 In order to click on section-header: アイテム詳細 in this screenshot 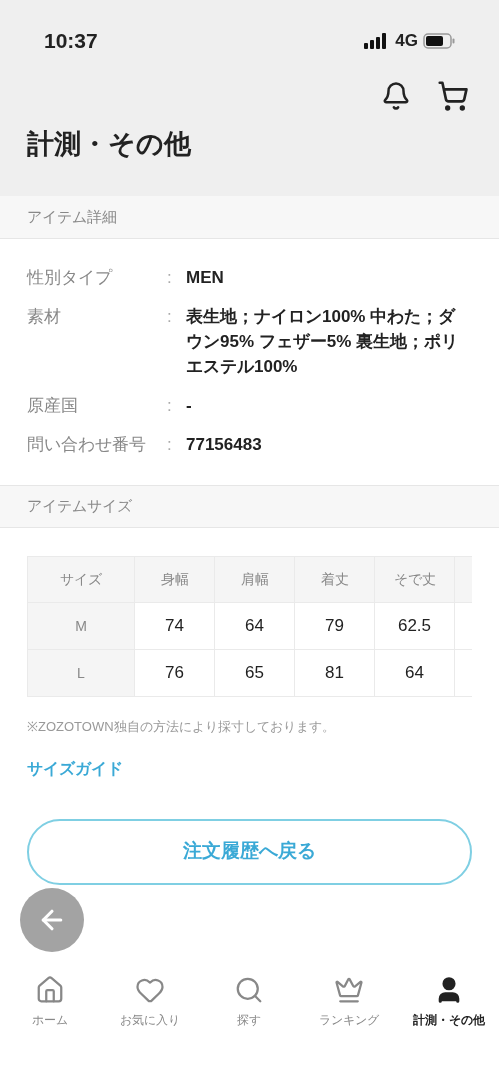, I will do `click(249, 217)`.